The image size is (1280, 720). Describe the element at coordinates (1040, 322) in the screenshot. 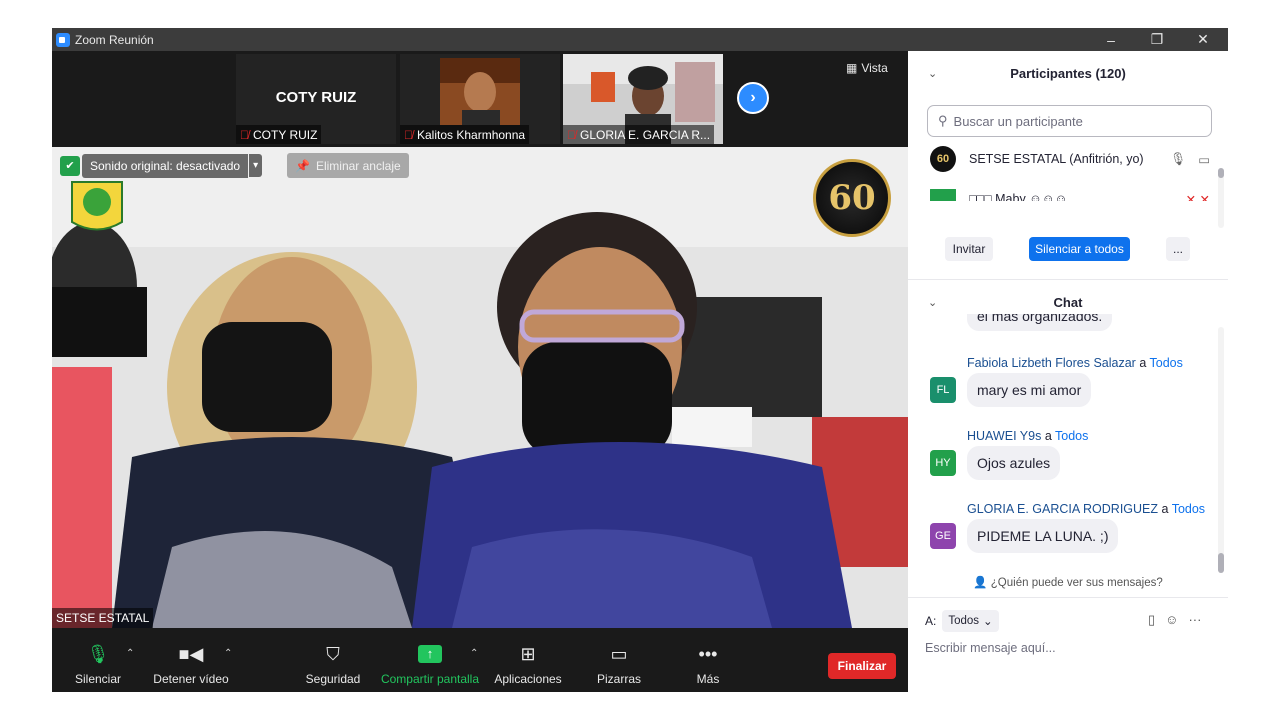

I see `chat-bubble: el más organizados.` at that location.